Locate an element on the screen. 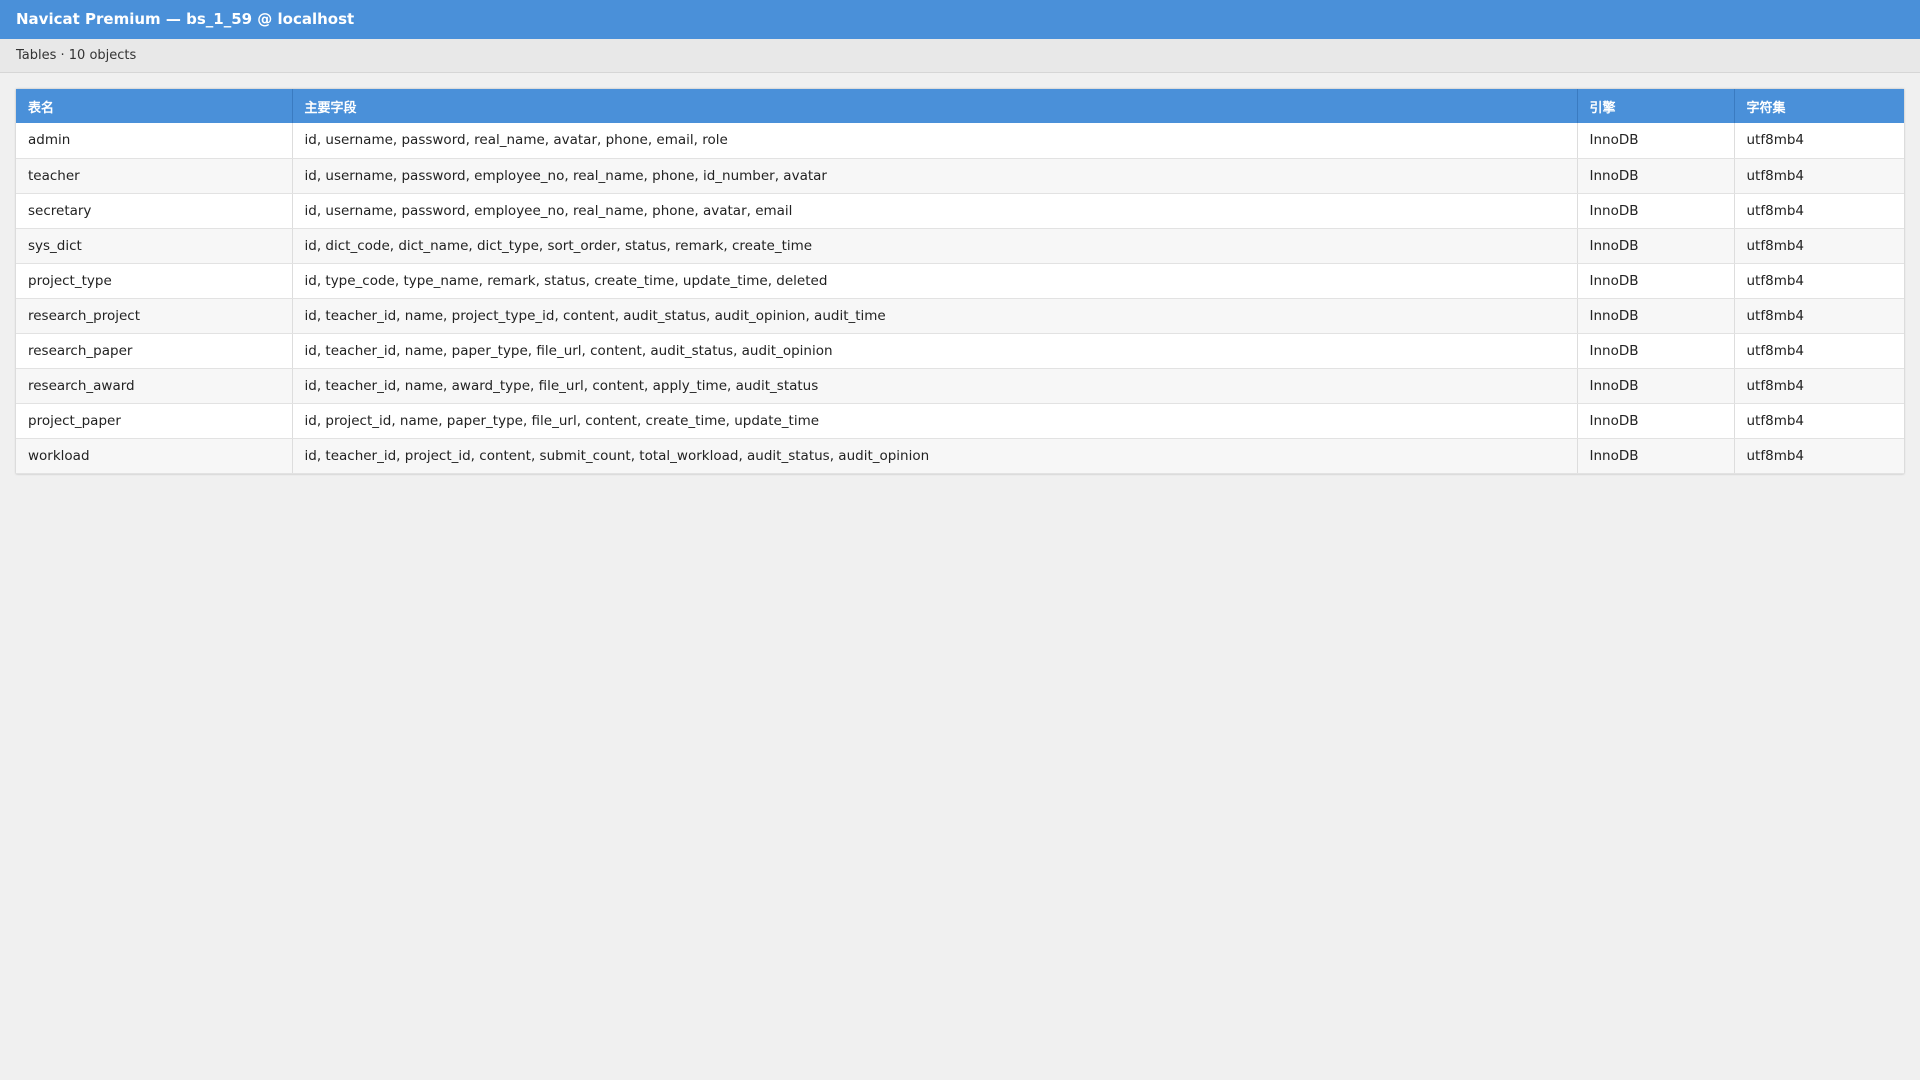  header-row: 表名 主要字段 引擎 字符集 is located at coordinates (960, 106).